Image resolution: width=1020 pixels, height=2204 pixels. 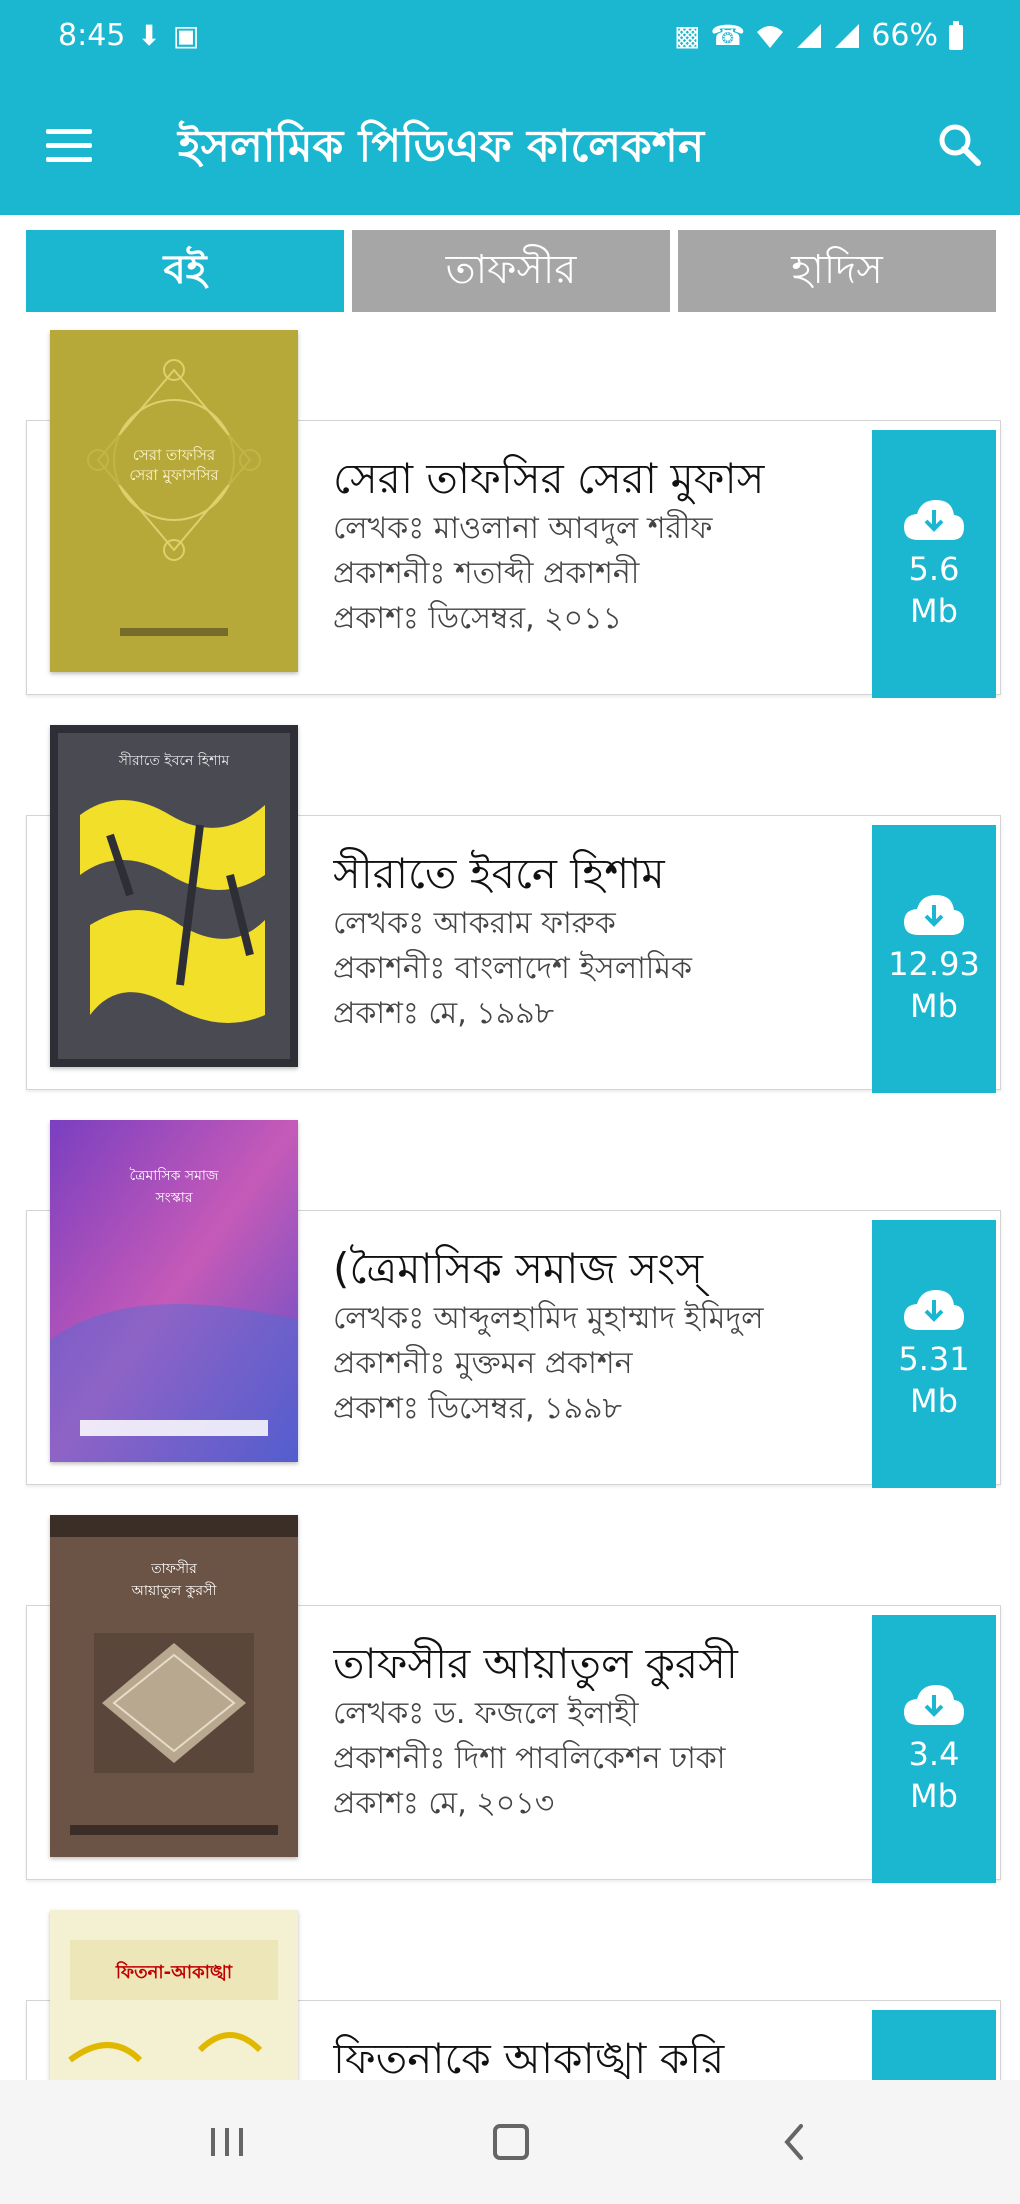 What do you see at coordinates (728, 35) in the screenshot?
I see `wifi-calling-icon: ☎` at bounding box center [728, 35].